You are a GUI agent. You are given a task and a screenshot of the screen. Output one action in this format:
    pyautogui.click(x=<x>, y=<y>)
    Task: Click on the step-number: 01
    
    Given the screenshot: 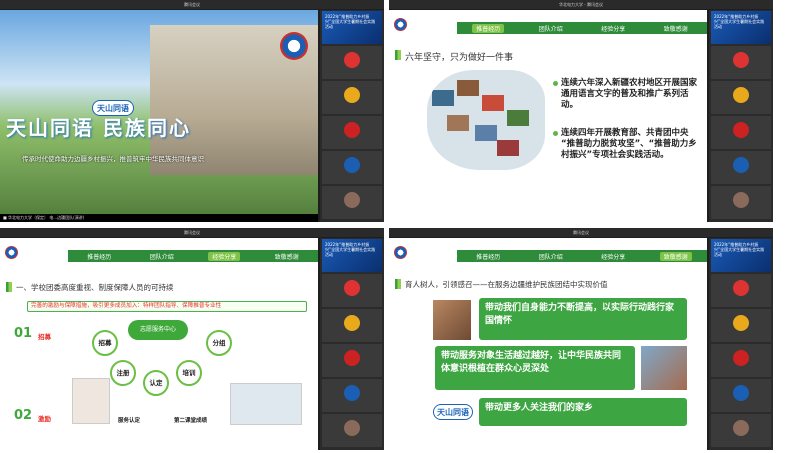 What is the action you would take?
    pyautogui.click(x=23, y=333)
    